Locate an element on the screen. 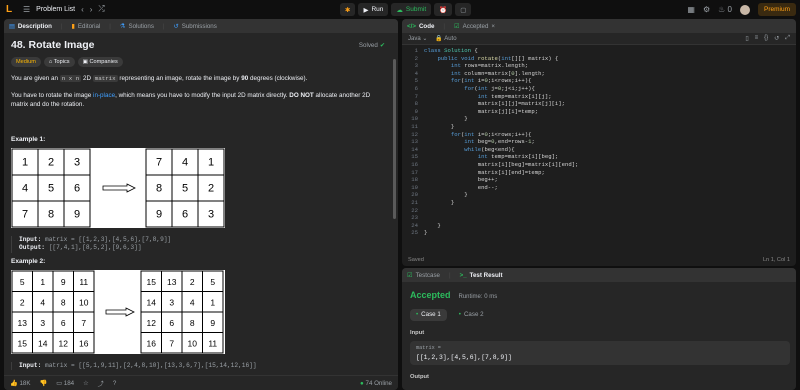  tab-editorial: ▮ Editorial is located at coordinates (86, 26).